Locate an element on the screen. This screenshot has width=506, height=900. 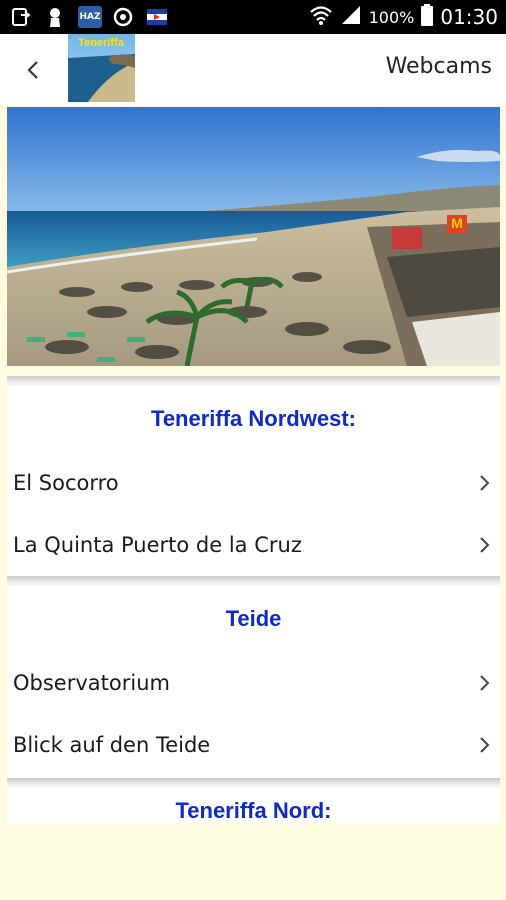
list-item: La Quinta Puerto de la Cruz is located at coordinates (253, 545).